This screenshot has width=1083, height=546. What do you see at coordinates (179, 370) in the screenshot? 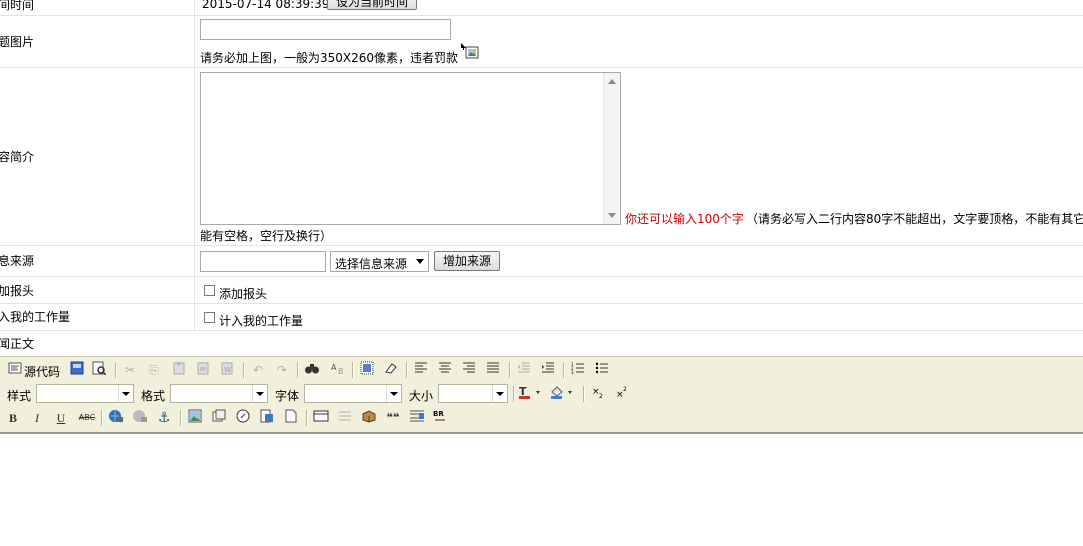
I see `paste-icon` at bounding box center [179, 370].